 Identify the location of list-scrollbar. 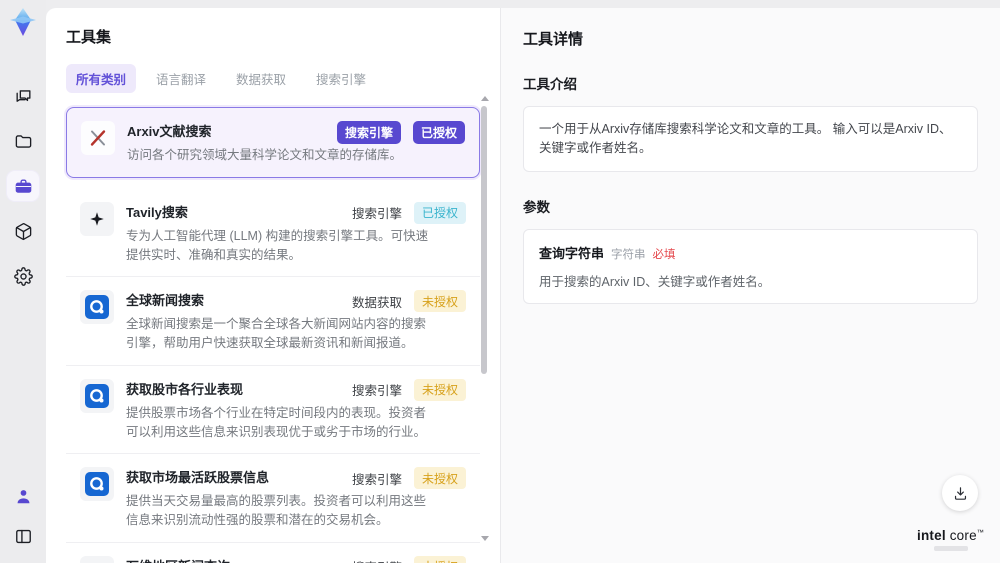
(484, 326).